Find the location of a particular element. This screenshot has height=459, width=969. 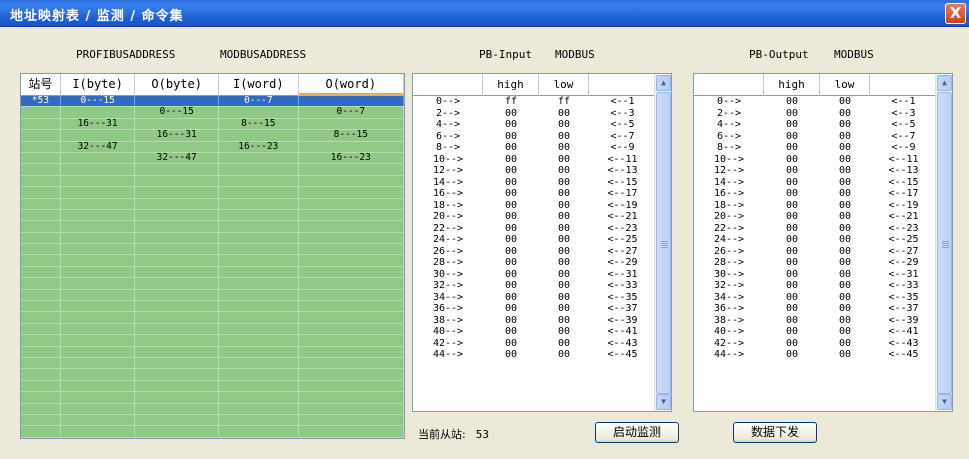

input-scrollbar: ▲ ▼ is located at coordinates (662, 242).